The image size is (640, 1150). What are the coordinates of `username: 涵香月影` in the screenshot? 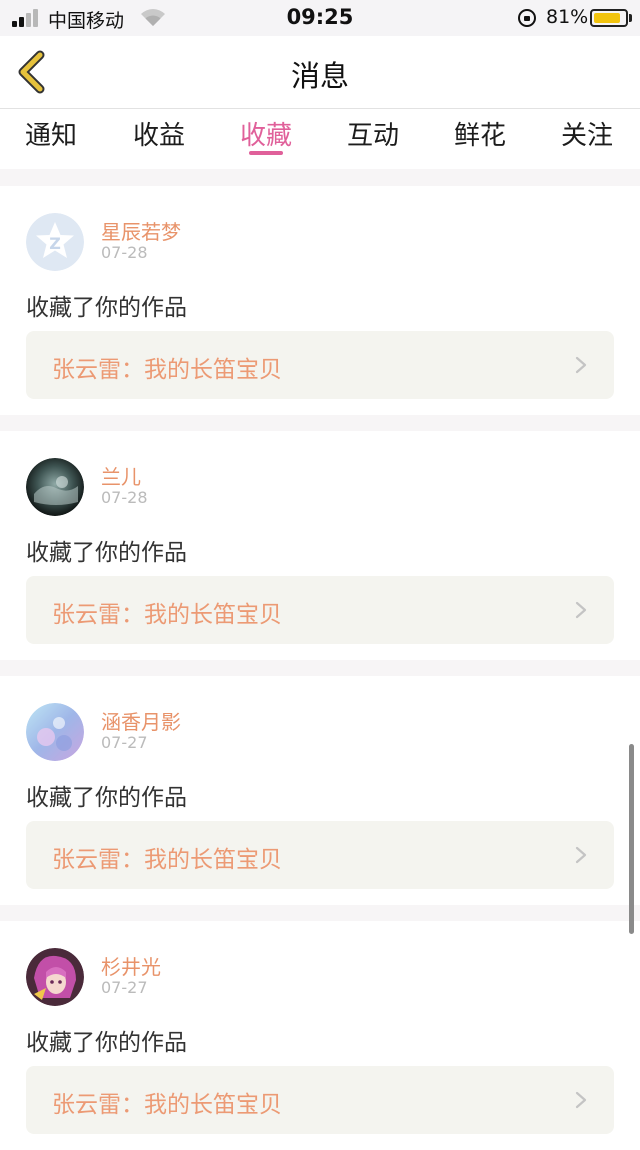 It's located at (141, 720).